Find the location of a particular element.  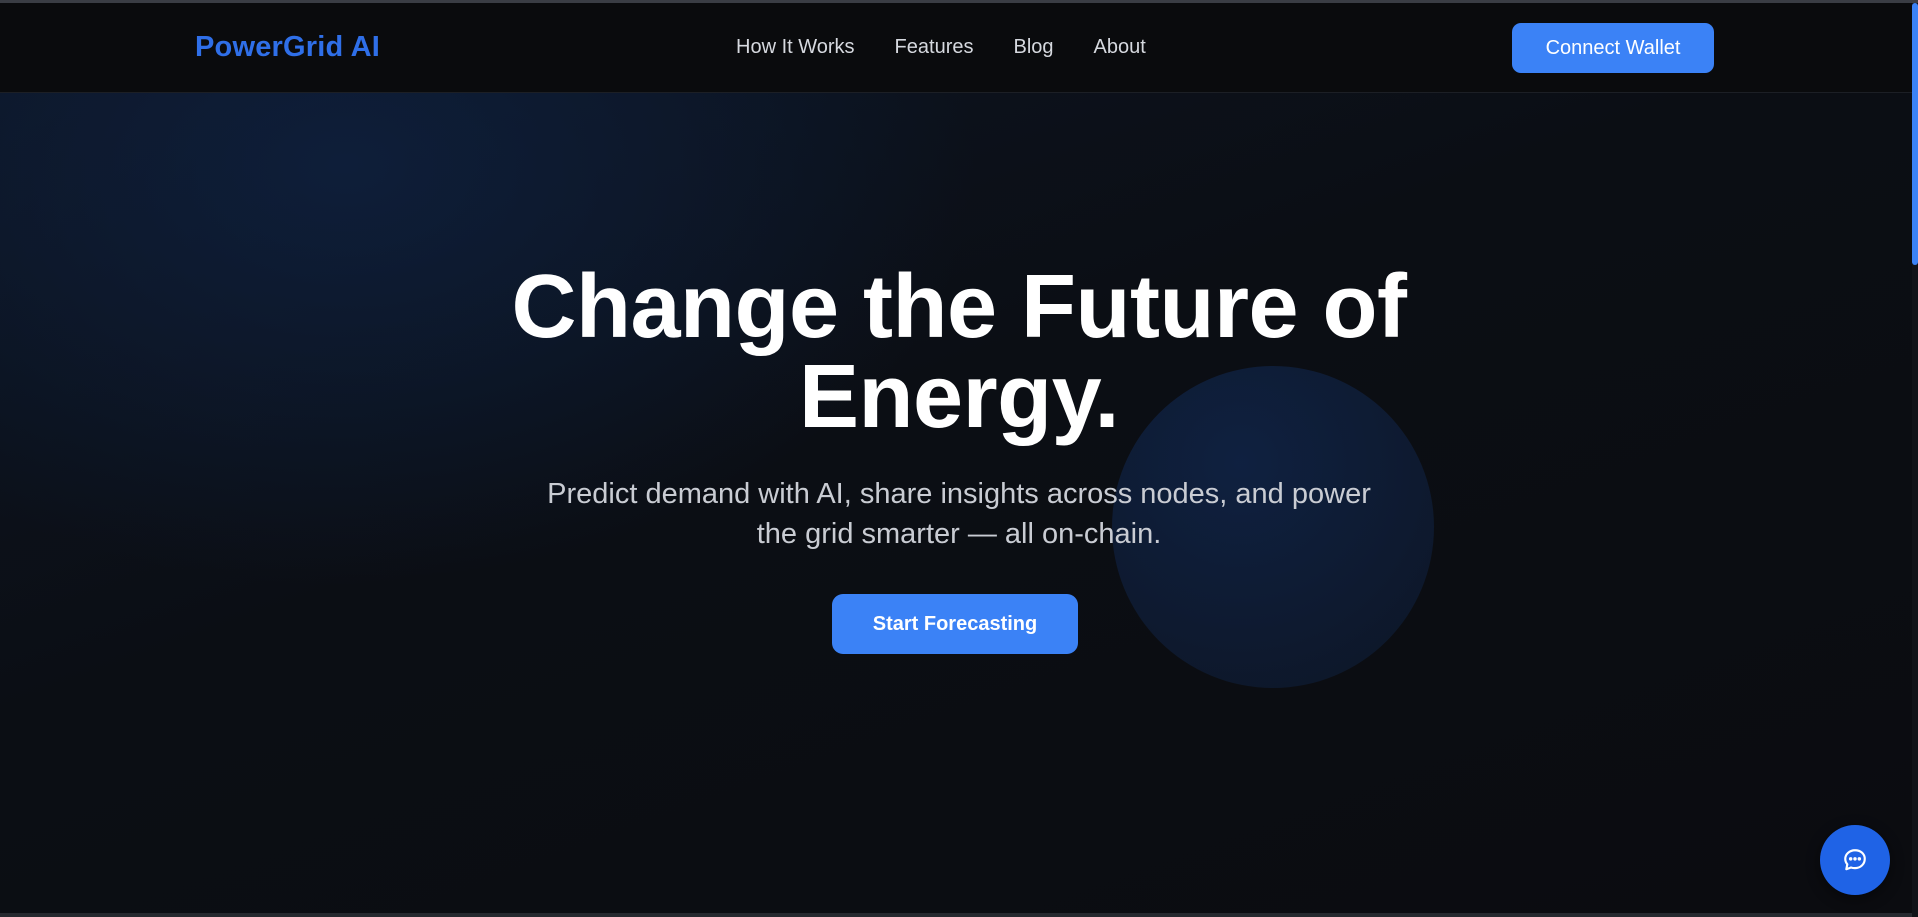

start-forecasting-button: Start Forecasting is located at coordinates (955, 624).